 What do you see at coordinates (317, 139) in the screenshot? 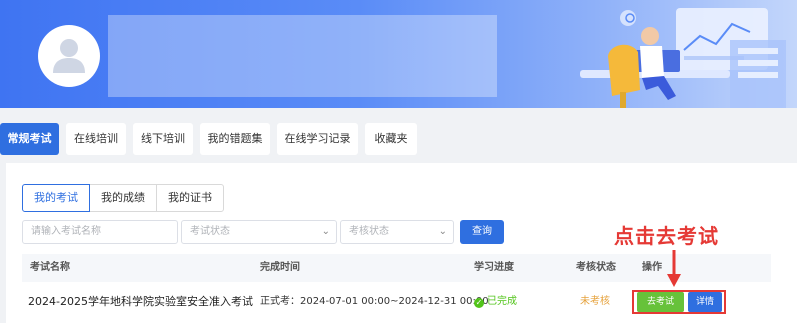
I see `tab-online-learning-records: 在线学习记录` at bounding box center [317, 139].